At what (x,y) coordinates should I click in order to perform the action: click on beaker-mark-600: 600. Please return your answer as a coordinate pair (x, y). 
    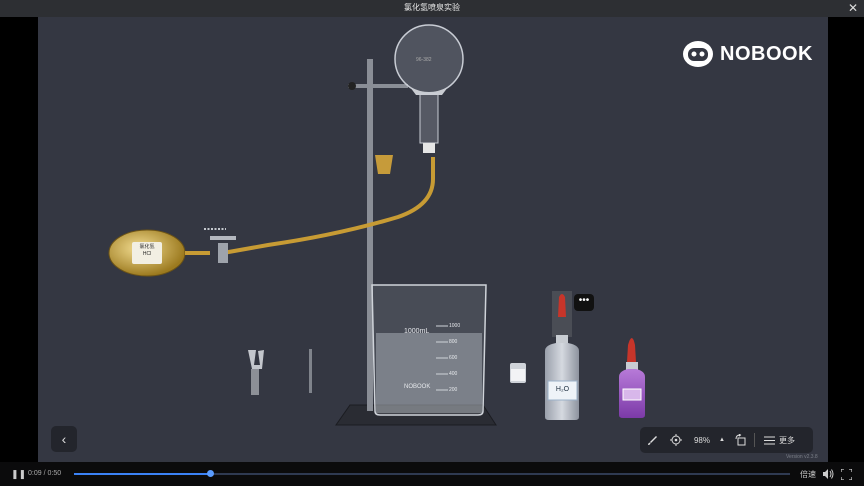
    Looking at the image, I should click on (453, 358).